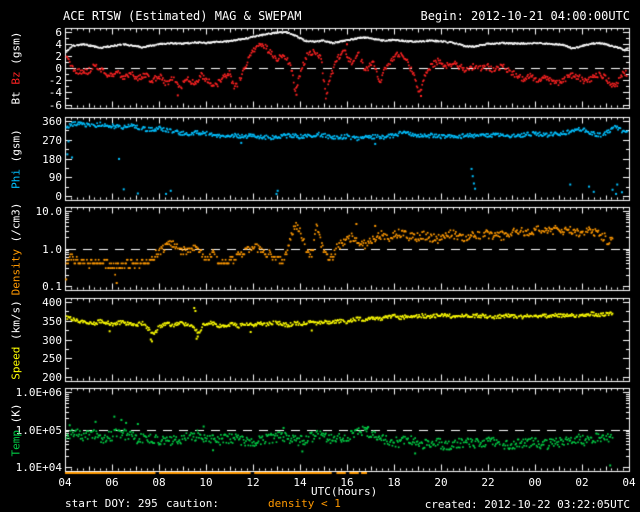  Describe the element at coordinates (182, 16) in the screenshot. I see `page-title: ACE RTSW (Estimated) MAG & SWEPAM` at that location.